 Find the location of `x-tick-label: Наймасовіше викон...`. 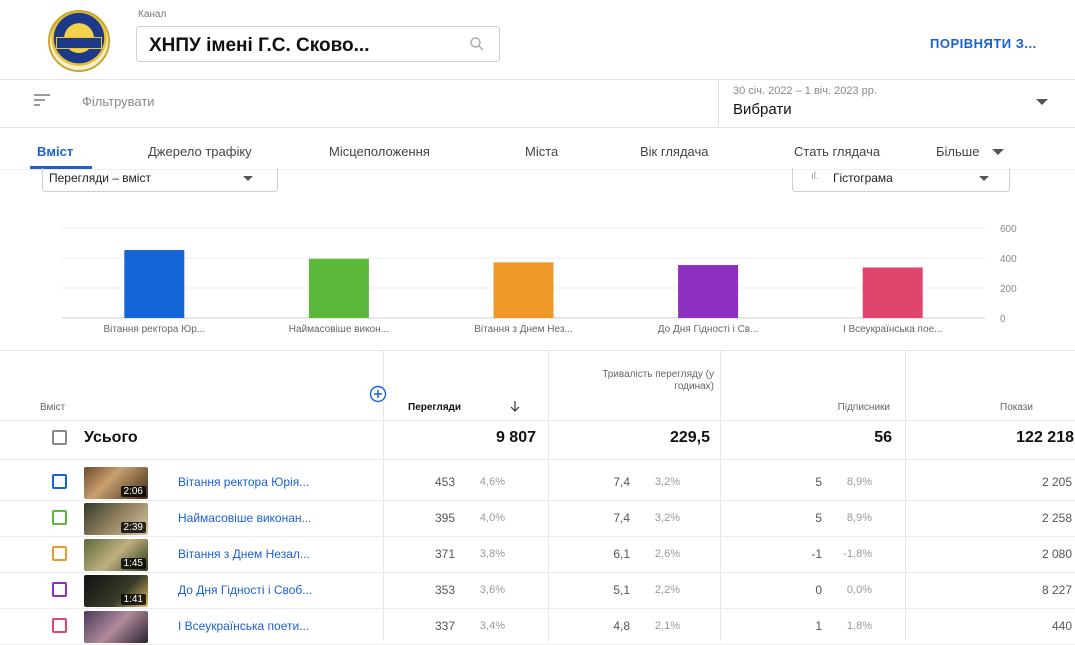

x-tick-label: Наймасовіше викон... is located at coordinates (339, 329).